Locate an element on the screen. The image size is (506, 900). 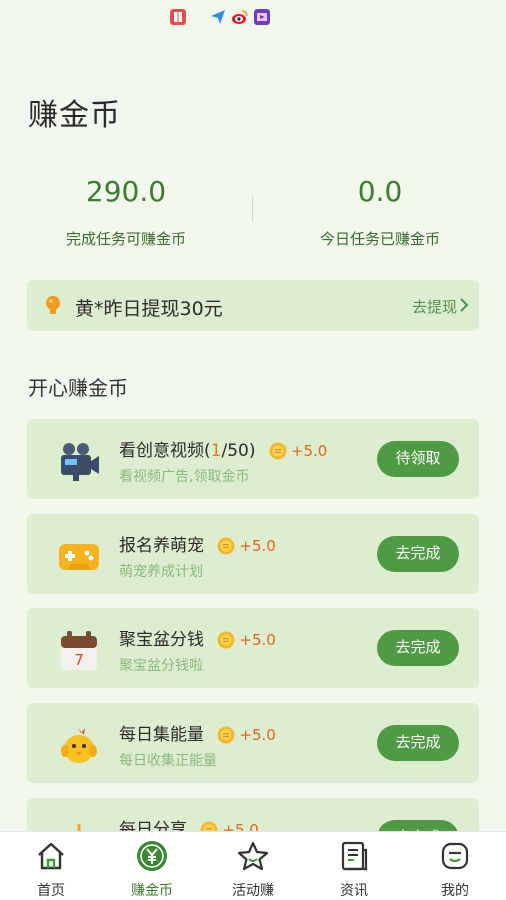
nav-item-earn: 赚金币 is located at coordinates (152, 866).